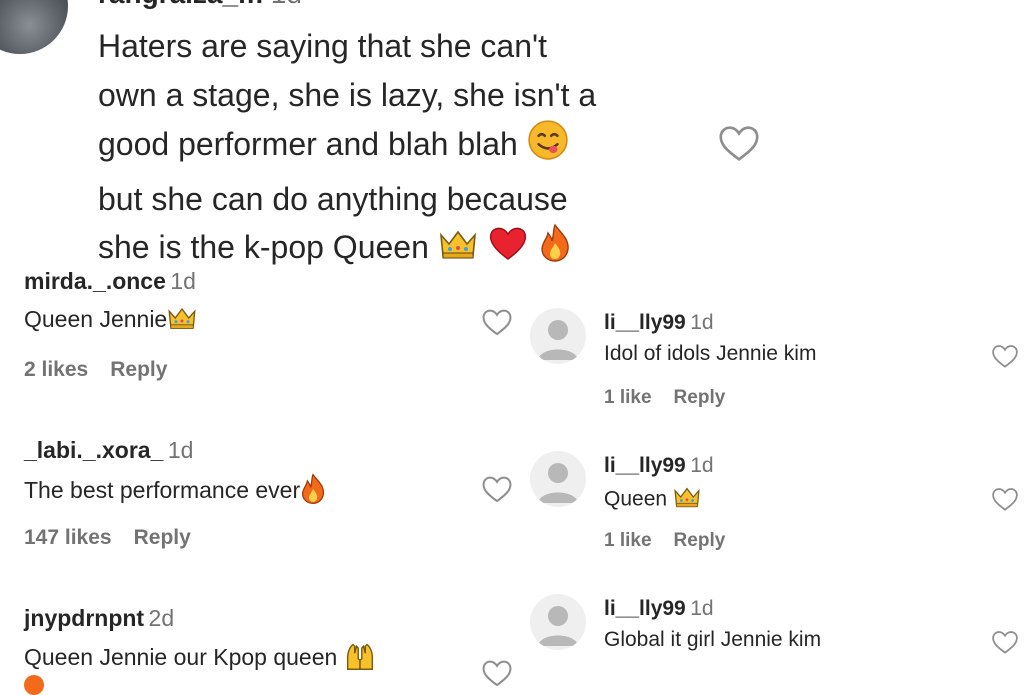  Describe the element at coordinates (713, 639) in the screenshot. I see `comment-text: Global it girl Jennie kim` at that location.